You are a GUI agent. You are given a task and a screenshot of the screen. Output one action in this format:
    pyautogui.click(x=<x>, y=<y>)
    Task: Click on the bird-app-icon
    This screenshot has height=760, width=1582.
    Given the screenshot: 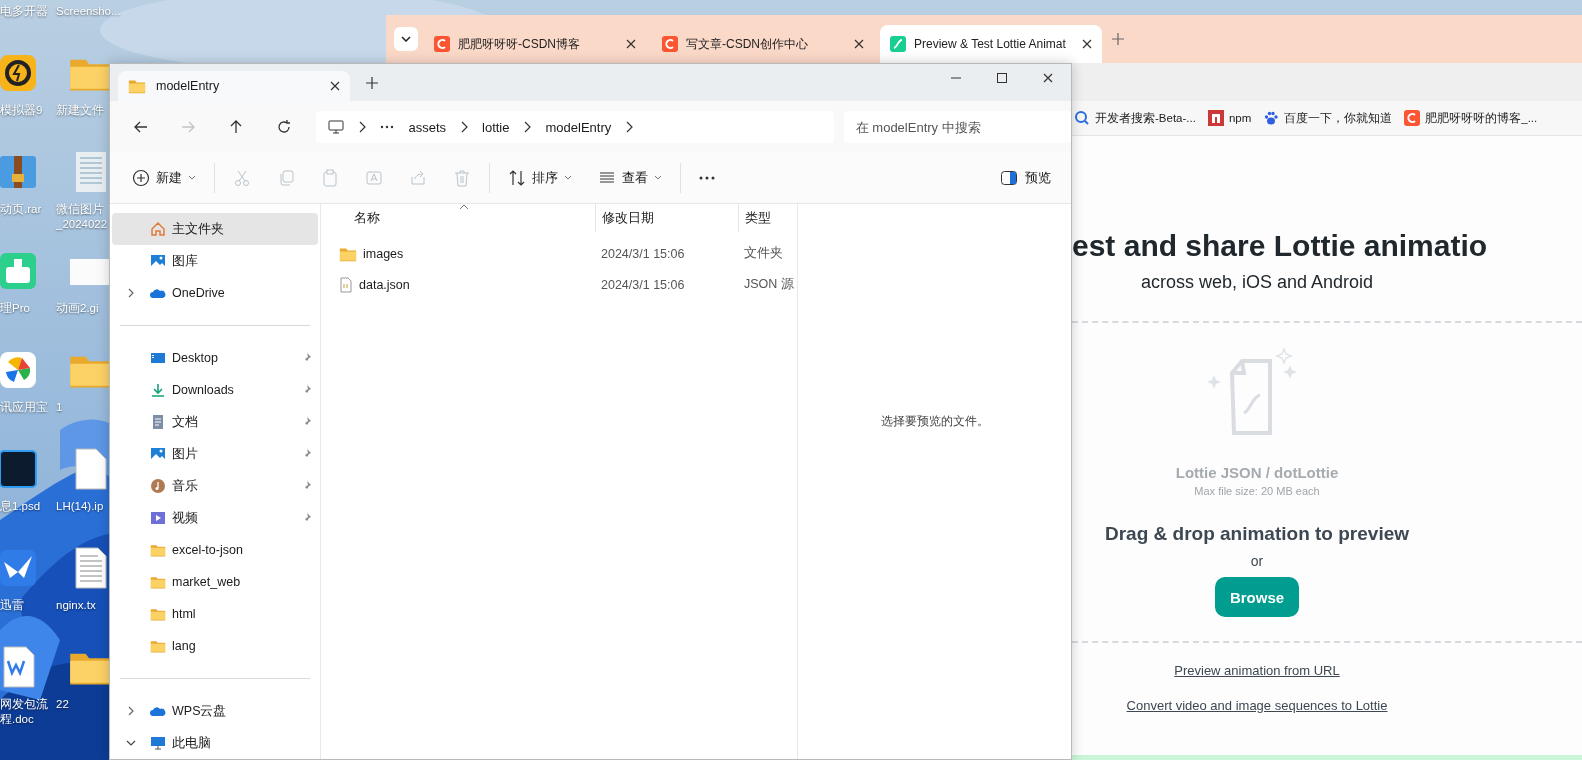 What is the action you would take?
    pyautogui.click(x=19, y=568)
    